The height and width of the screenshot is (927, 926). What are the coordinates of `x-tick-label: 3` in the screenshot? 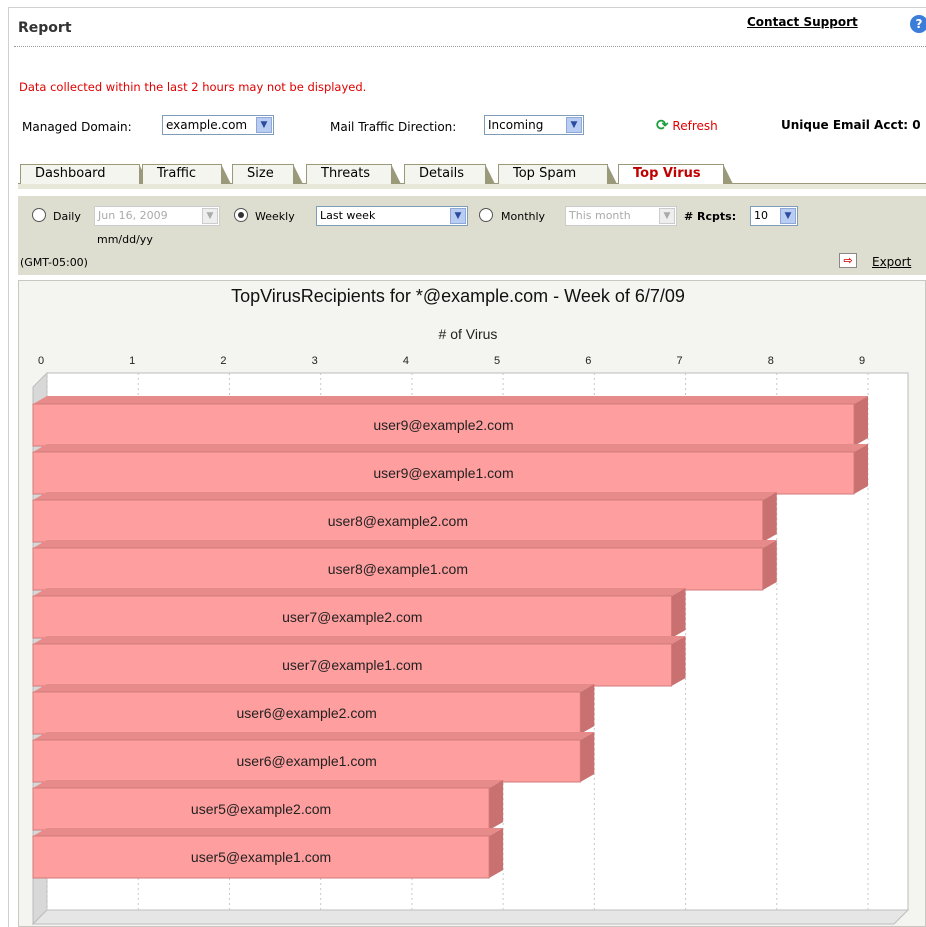 It's located at (315, 361).